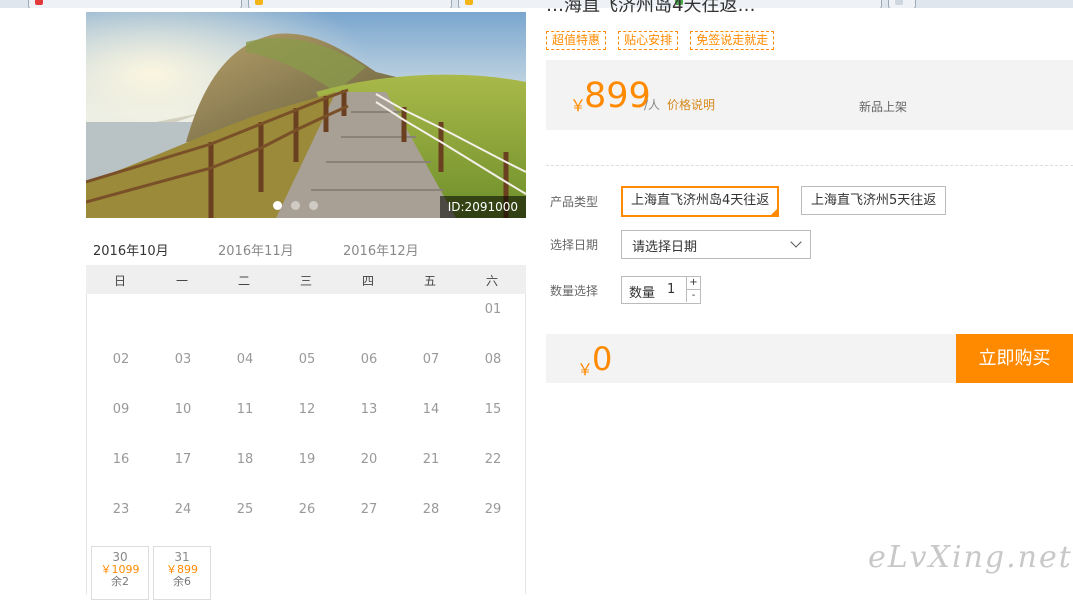 This screenshot has width=1073, height=600. I want to click on calendar-day: 14, so click(431, 409).